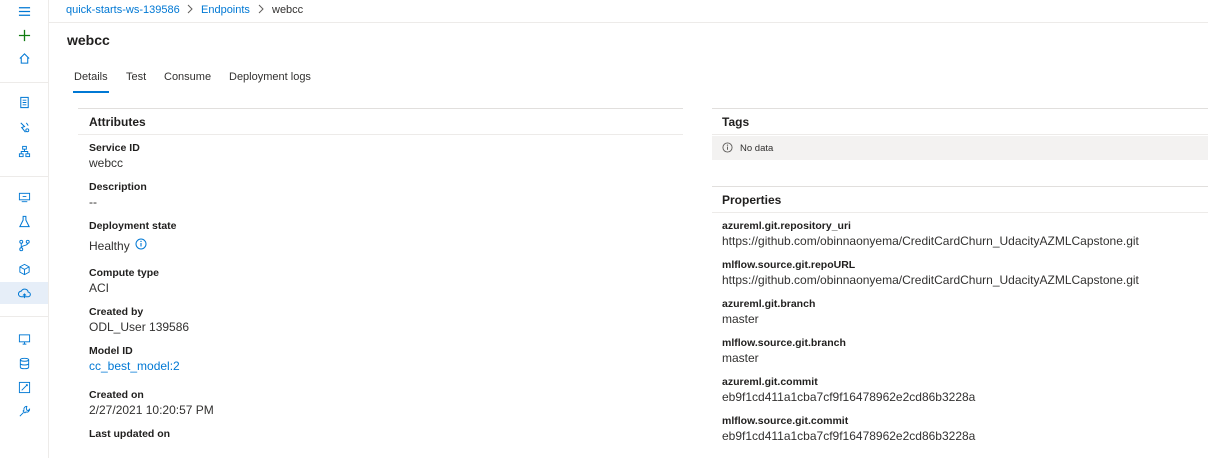 Image resolution: width=1208 pixels, height=458 pixels. Describe the element at coordinates (24, 245) in the screenshot. I see `pipelines-icon` at that location.